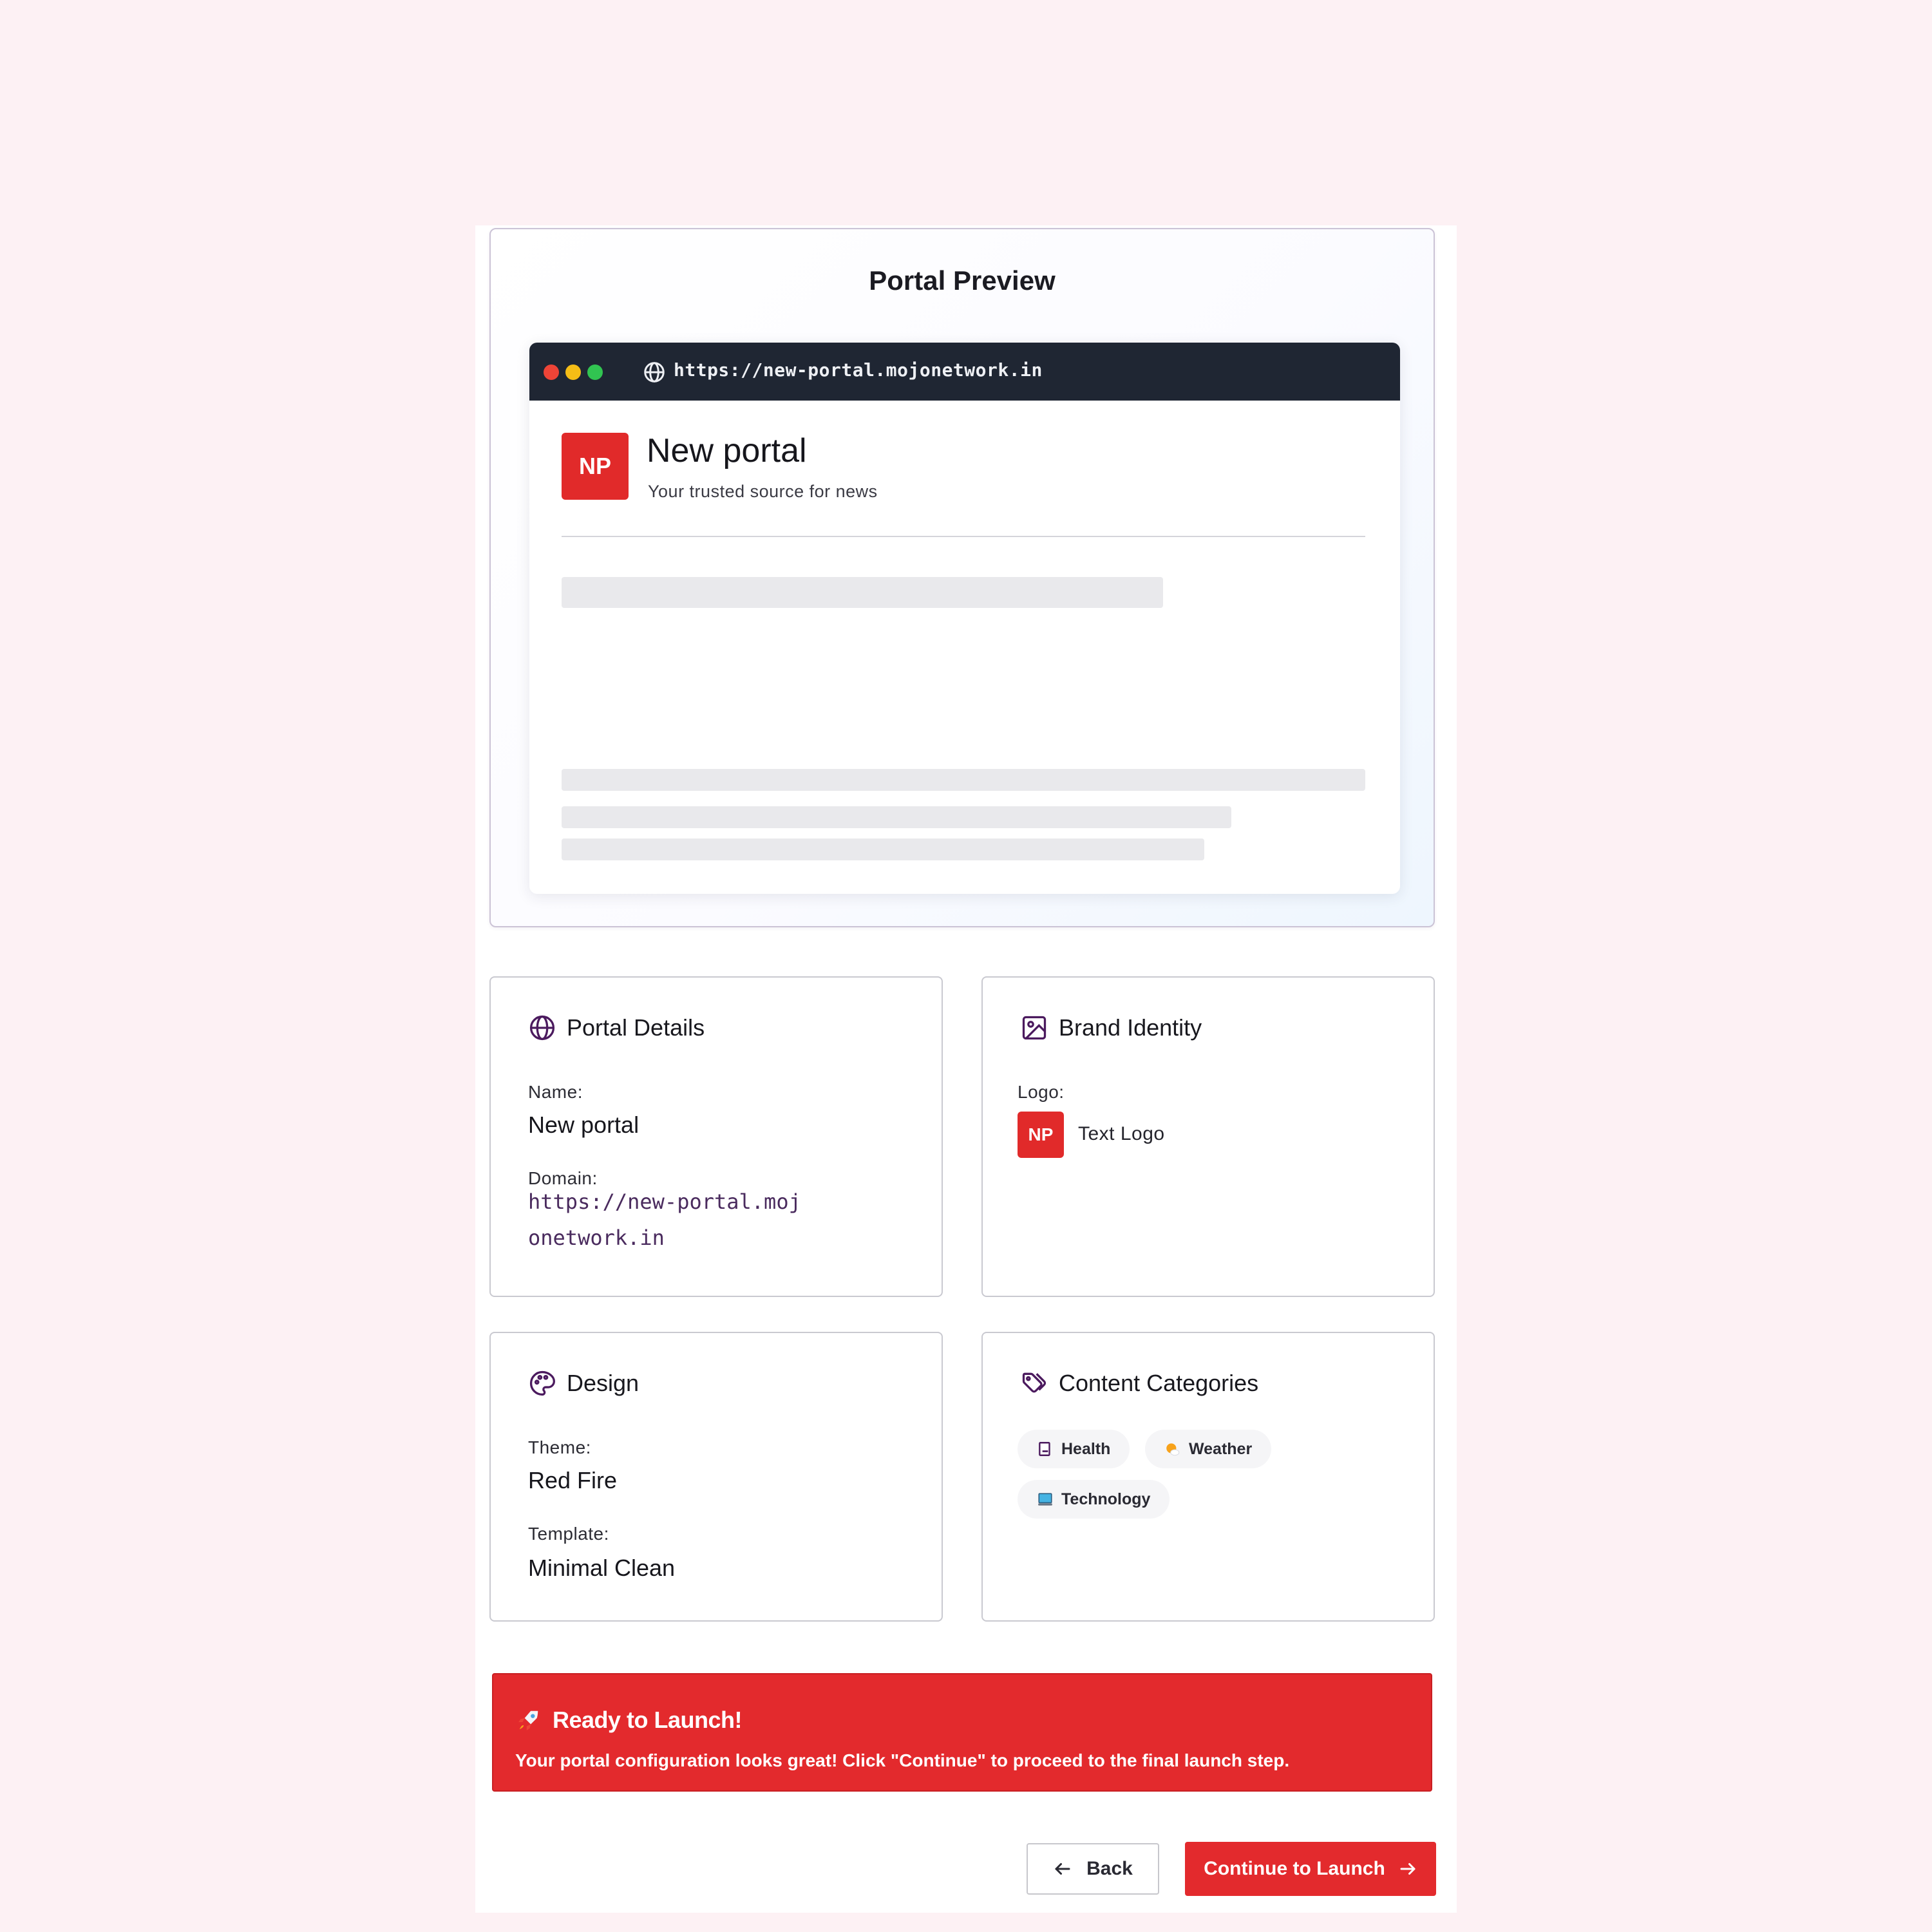 The image size is (1932, 1932). What do you see at coordinates (528, 1720) in the screenshot?
I see `rocket-icon` at bounding box center [528, 1720].